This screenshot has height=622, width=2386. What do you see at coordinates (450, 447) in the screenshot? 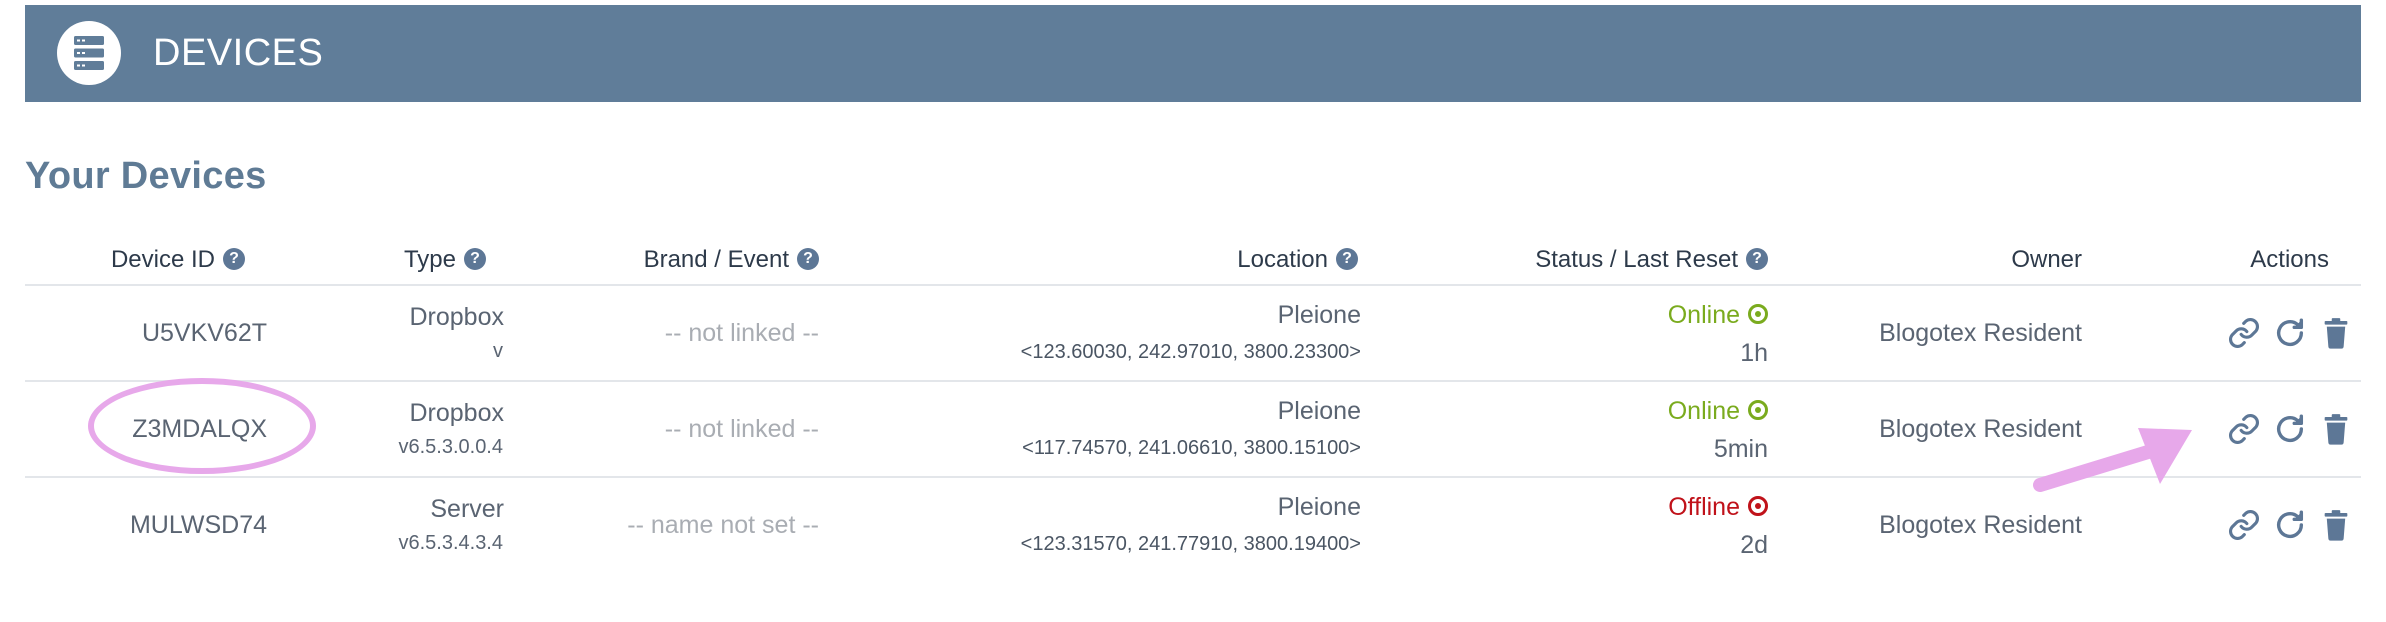
I see `device-version: v6.5.3.0.0.4` at bounding box center [450, 447].